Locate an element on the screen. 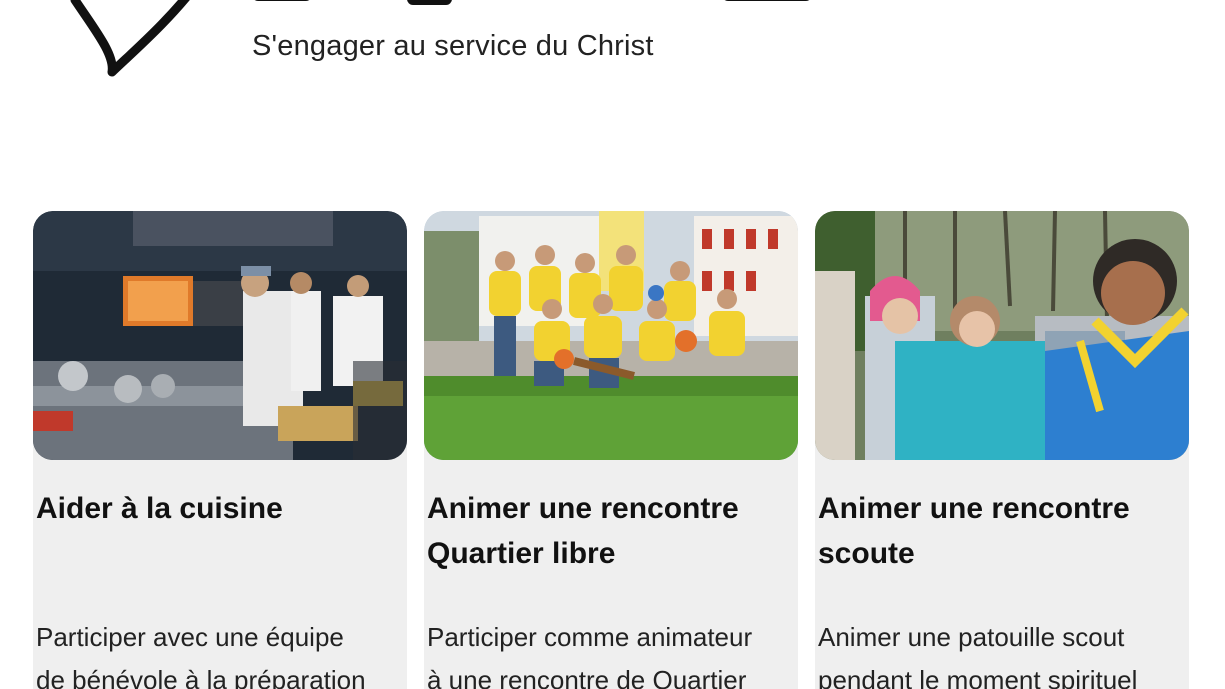 The image size is (1225, 689). card-description-line: à une rencontre de Quartier is located at coordinates (587, 677).